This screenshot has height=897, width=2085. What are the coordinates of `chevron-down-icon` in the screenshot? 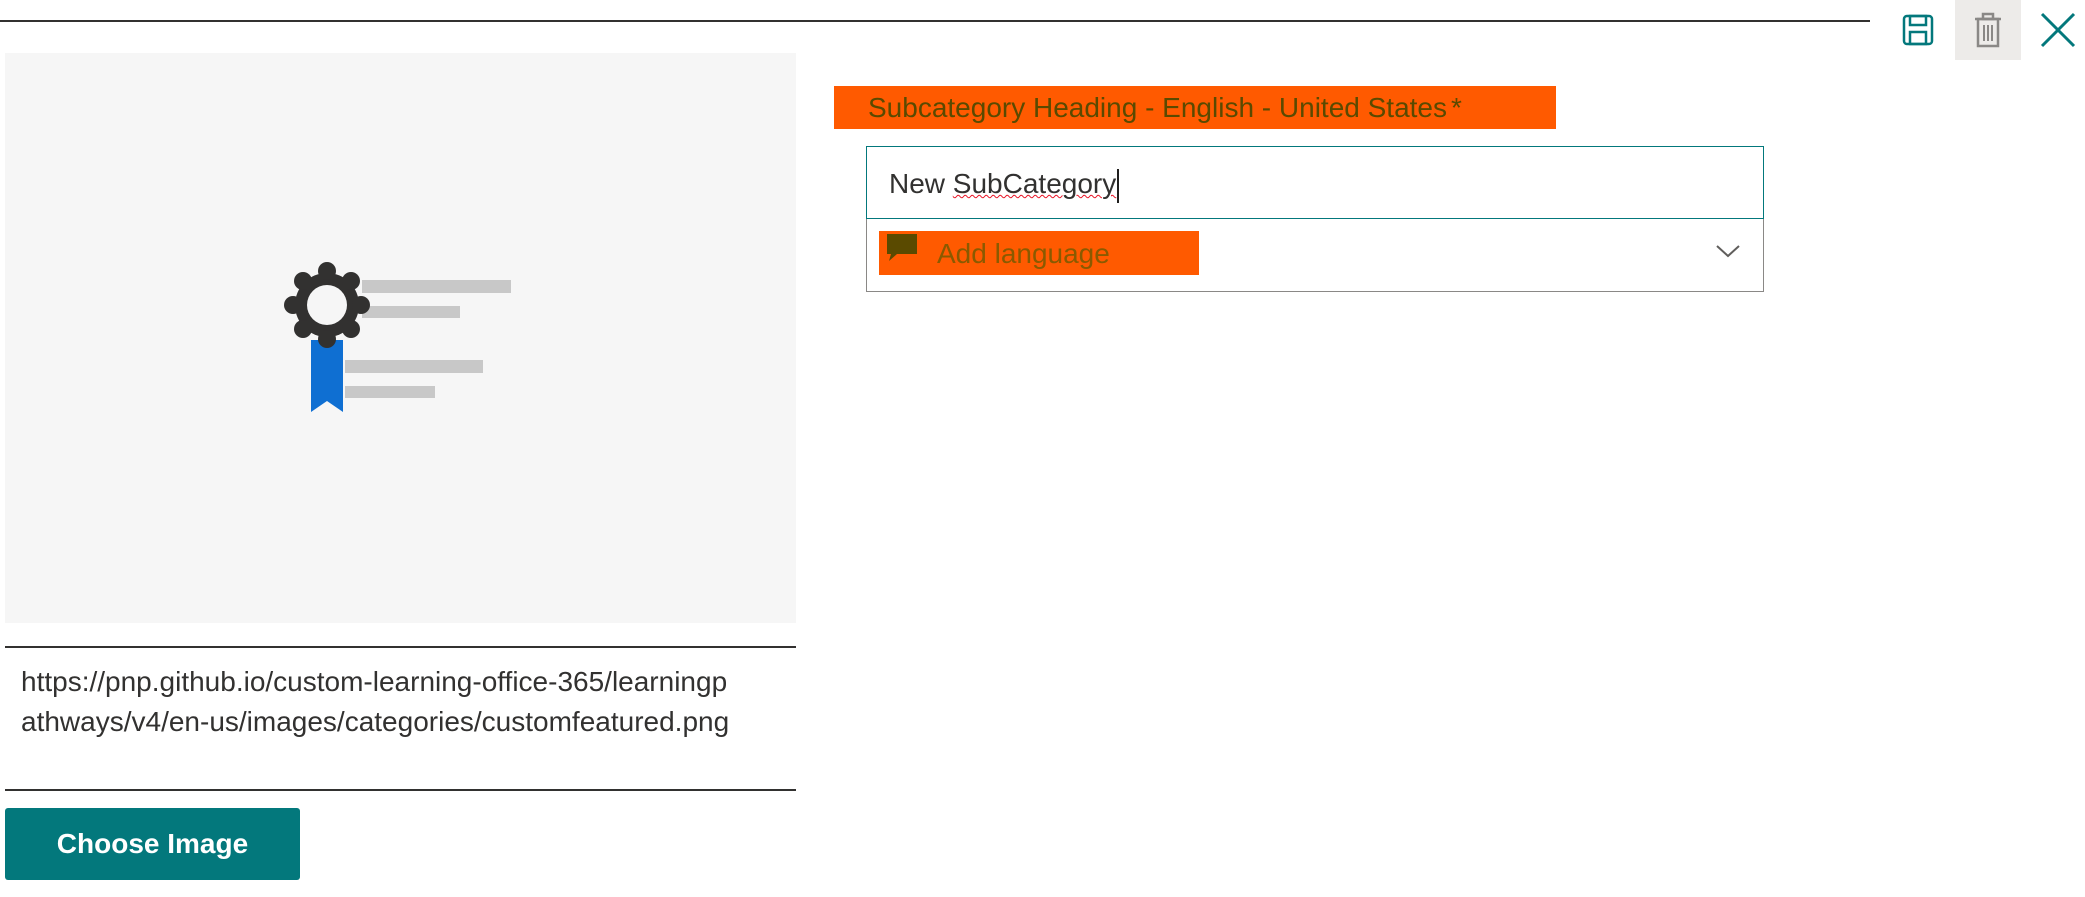 It's located at (1728, 251).